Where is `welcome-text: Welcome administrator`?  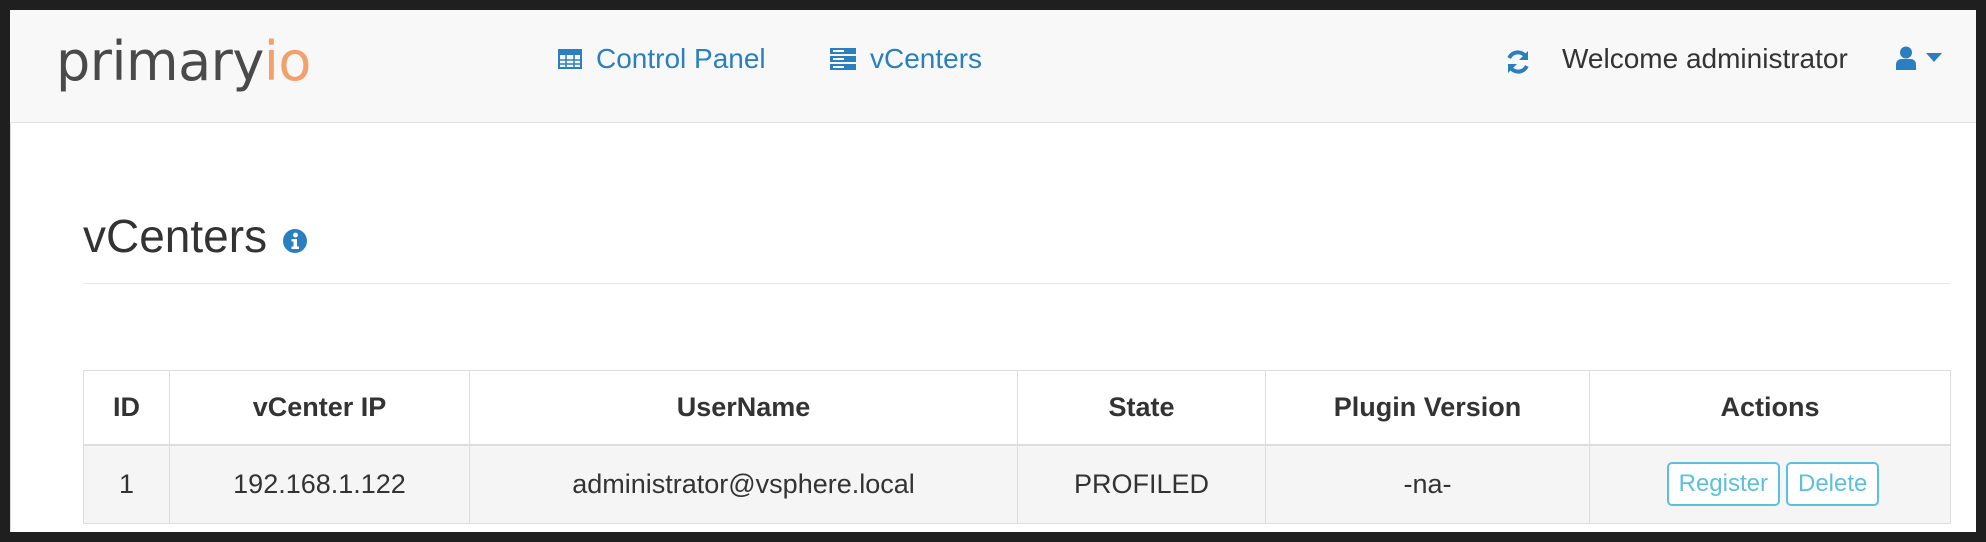
welcome-text: Welcome administrator is located at coordinates (1705, 58).